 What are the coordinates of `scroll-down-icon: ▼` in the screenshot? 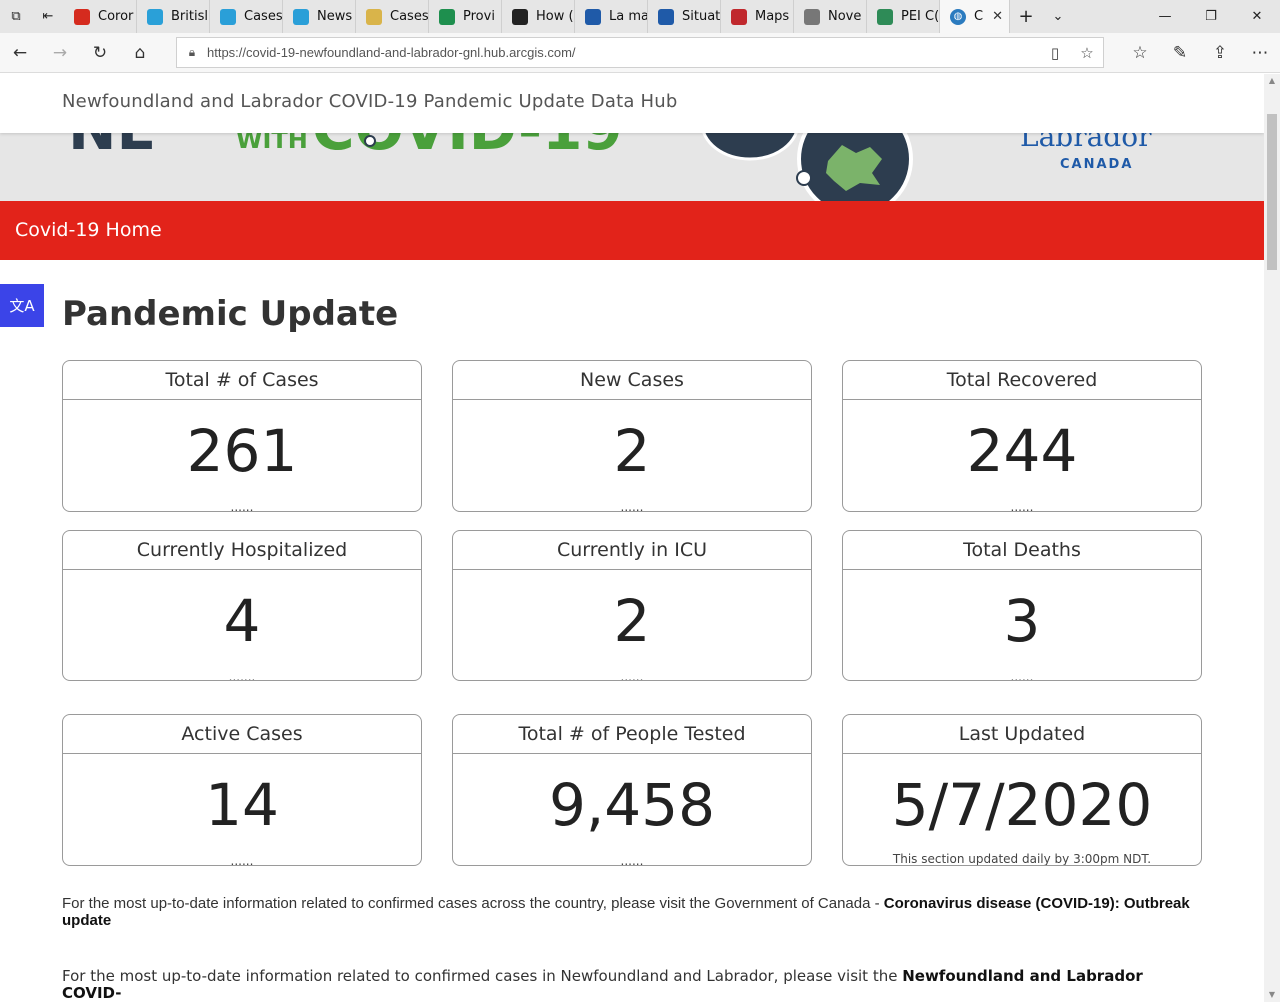 It's located at (1272, 995).